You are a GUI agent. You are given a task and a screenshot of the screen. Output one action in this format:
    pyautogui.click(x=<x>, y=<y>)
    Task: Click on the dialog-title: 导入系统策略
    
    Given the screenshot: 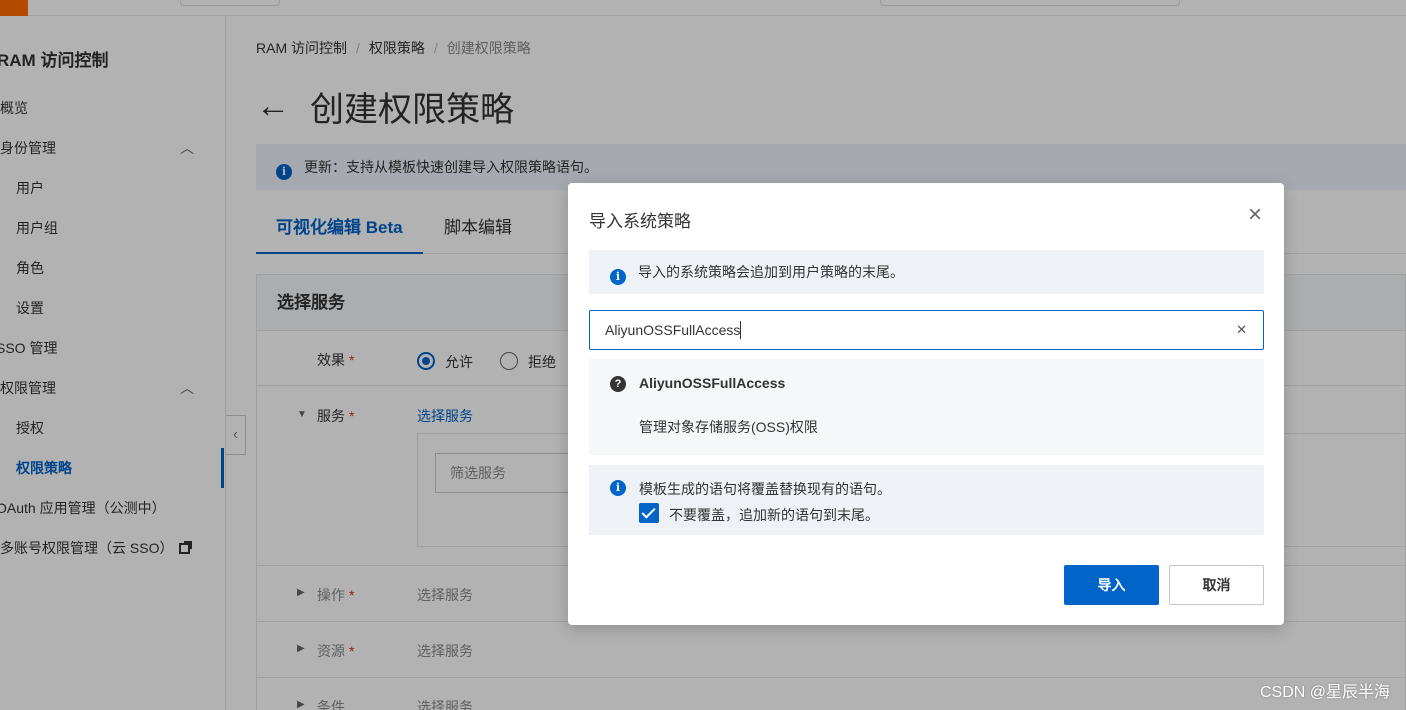 What is the action you would take?
    pyautogui.click(x=640, y=221)
    